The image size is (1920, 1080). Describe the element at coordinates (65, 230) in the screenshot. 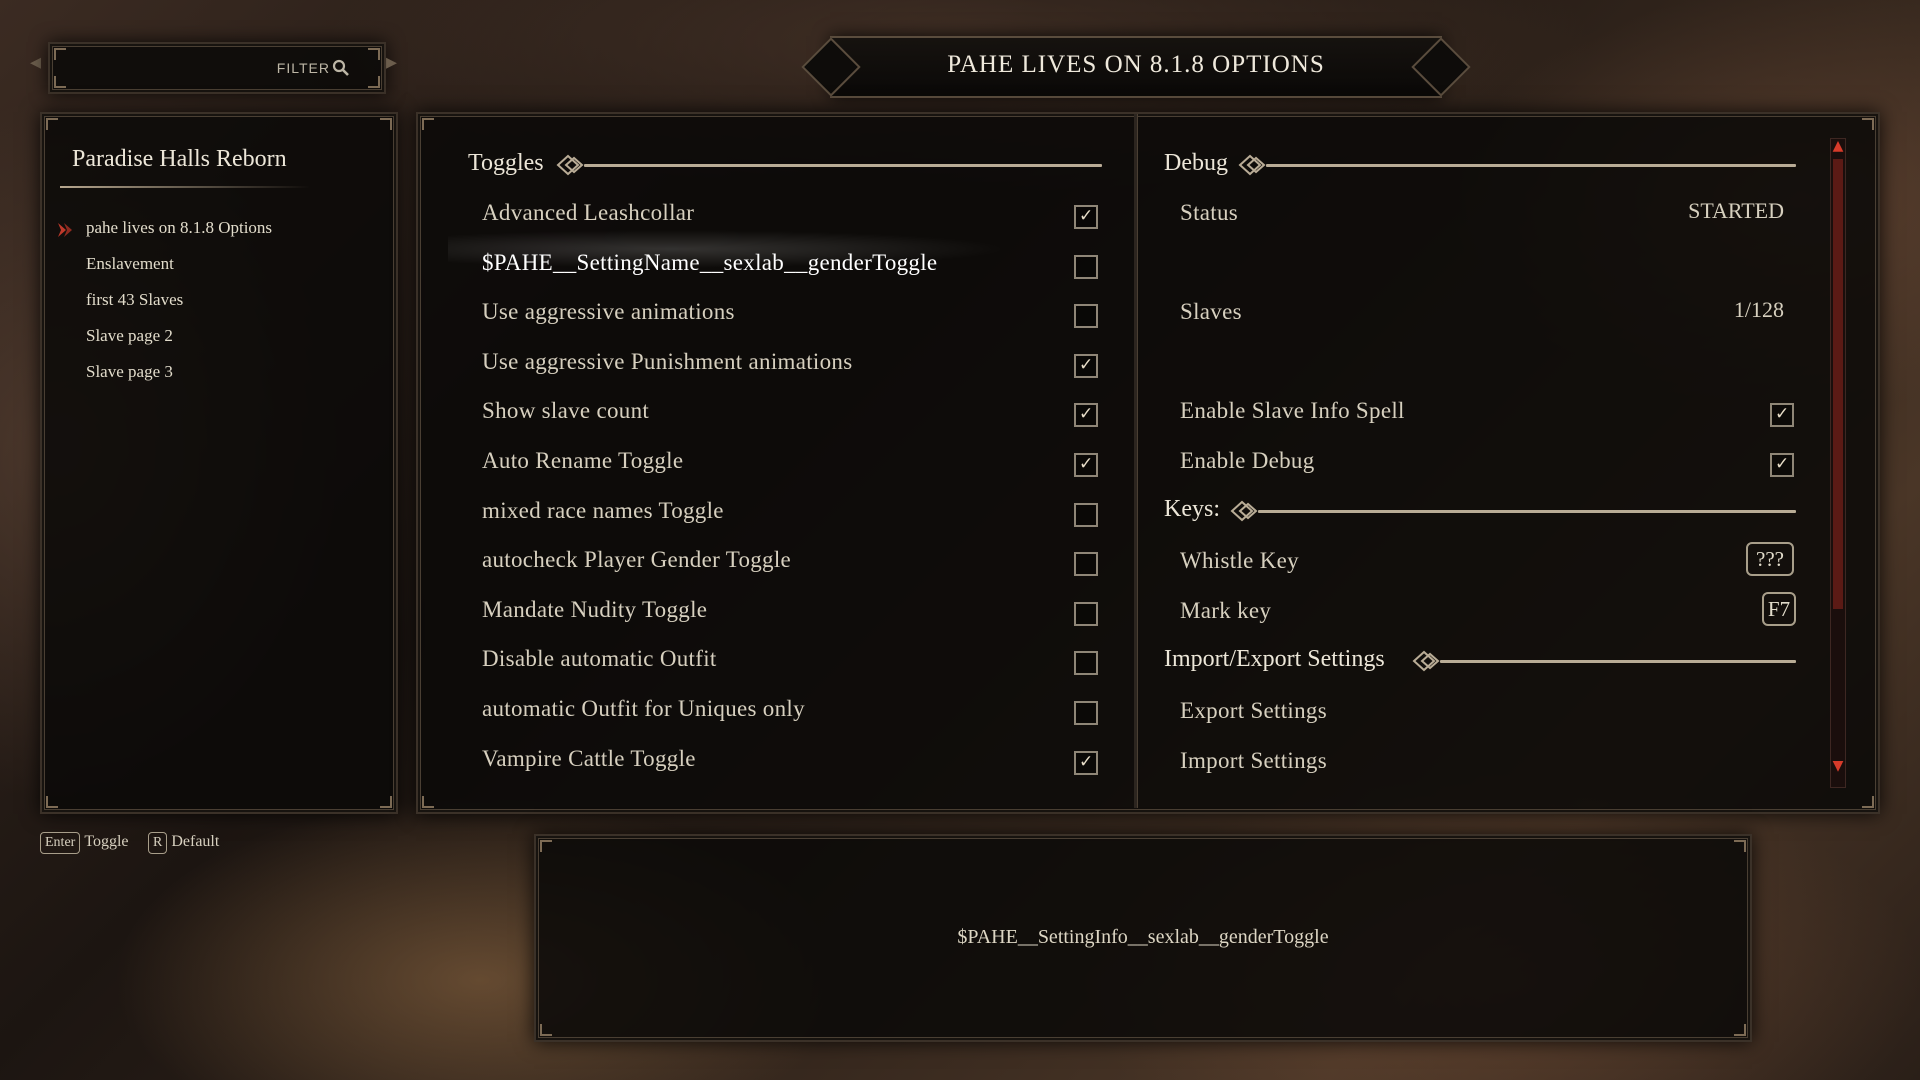

I see `selected-arrow-icon` at that location.